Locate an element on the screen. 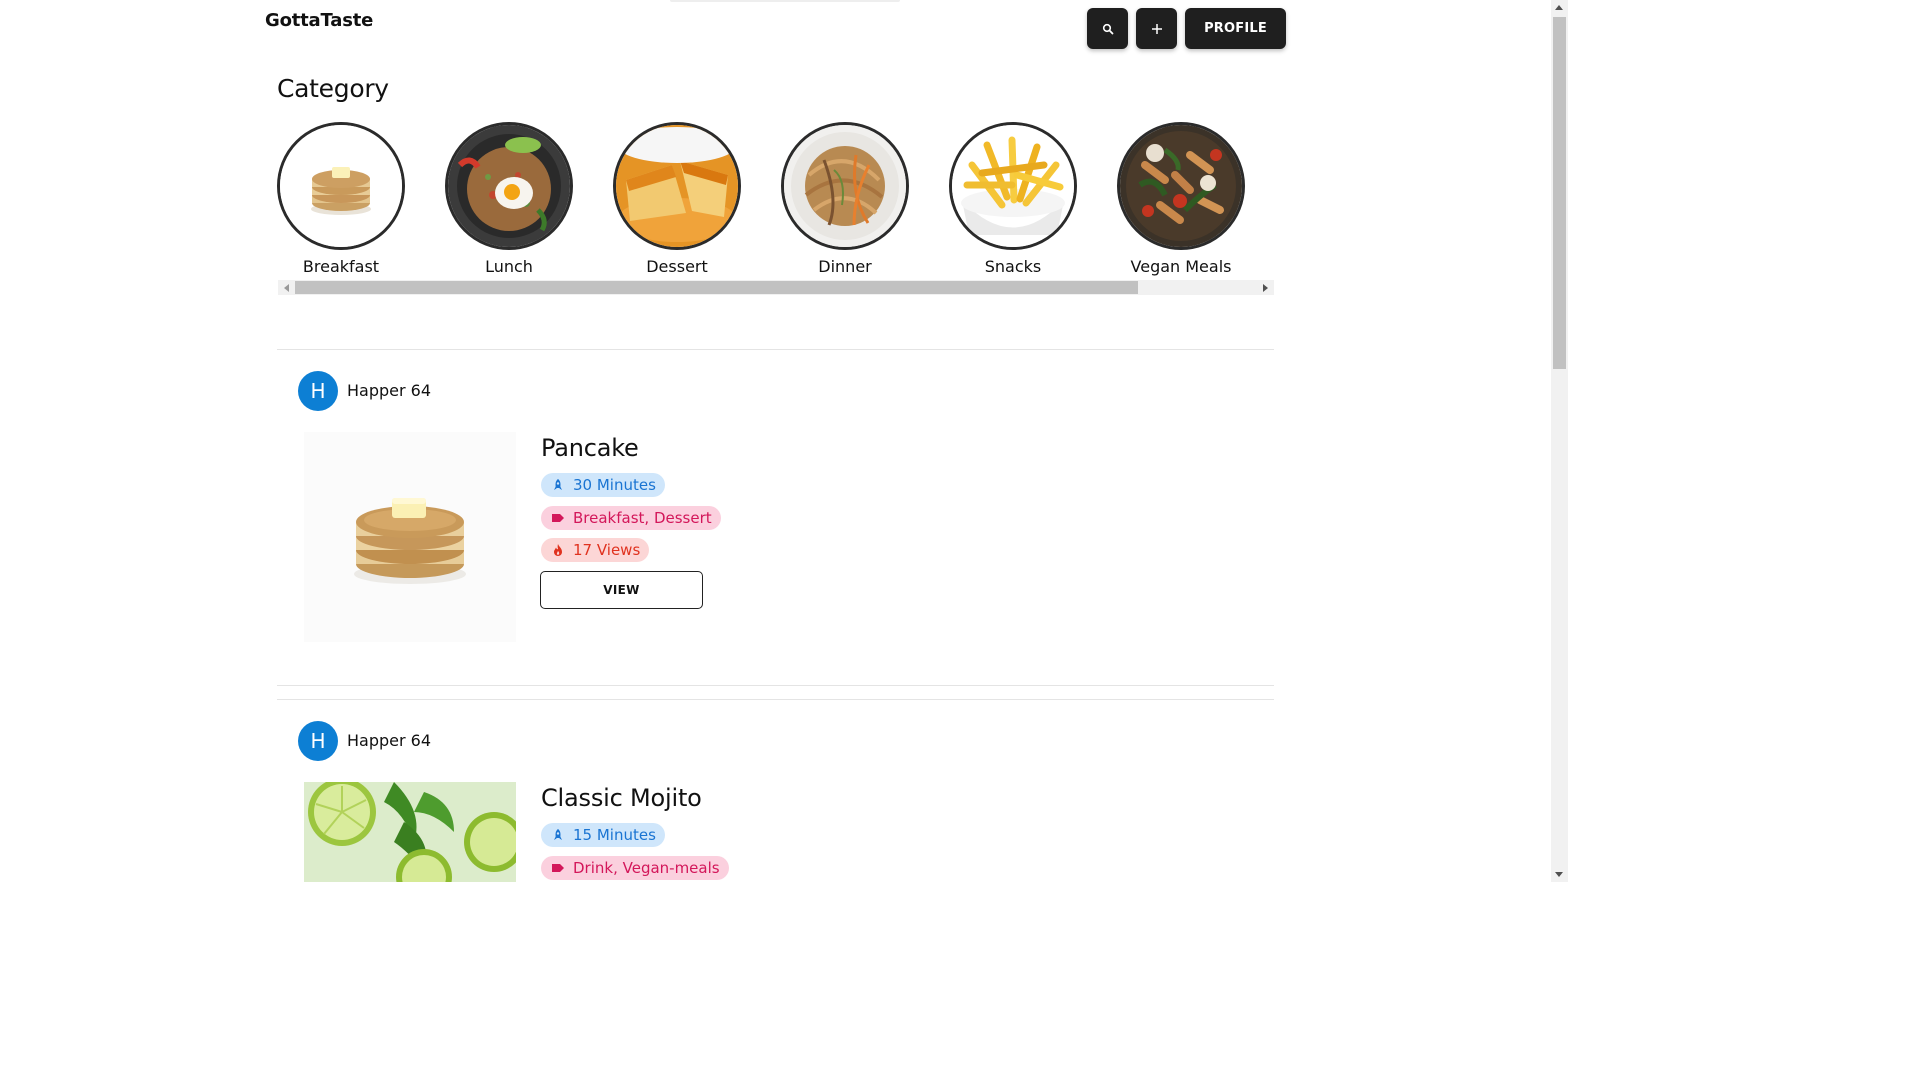 The width and height of the screenshot is (1920, 1080). category-lunch: Lunch is located at coordinates (509, 199).